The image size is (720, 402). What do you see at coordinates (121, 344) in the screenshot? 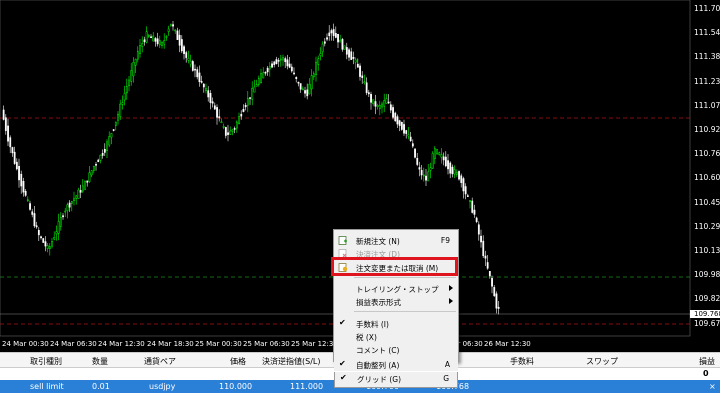
I see `time-tick-label: 24 Mar 12:30` at bounding box center [121, 344].